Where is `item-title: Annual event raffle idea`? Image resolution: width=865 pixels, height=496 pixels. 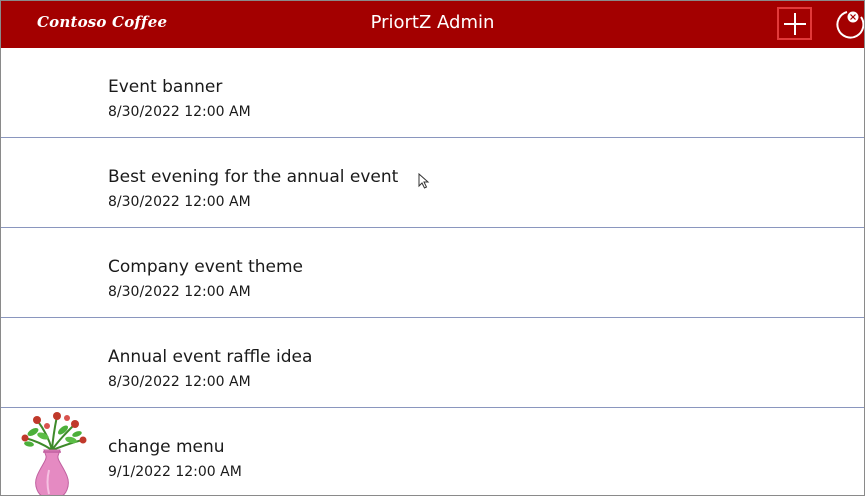 item-title: Annual event raffle idea is located at coordinates (210, 357).